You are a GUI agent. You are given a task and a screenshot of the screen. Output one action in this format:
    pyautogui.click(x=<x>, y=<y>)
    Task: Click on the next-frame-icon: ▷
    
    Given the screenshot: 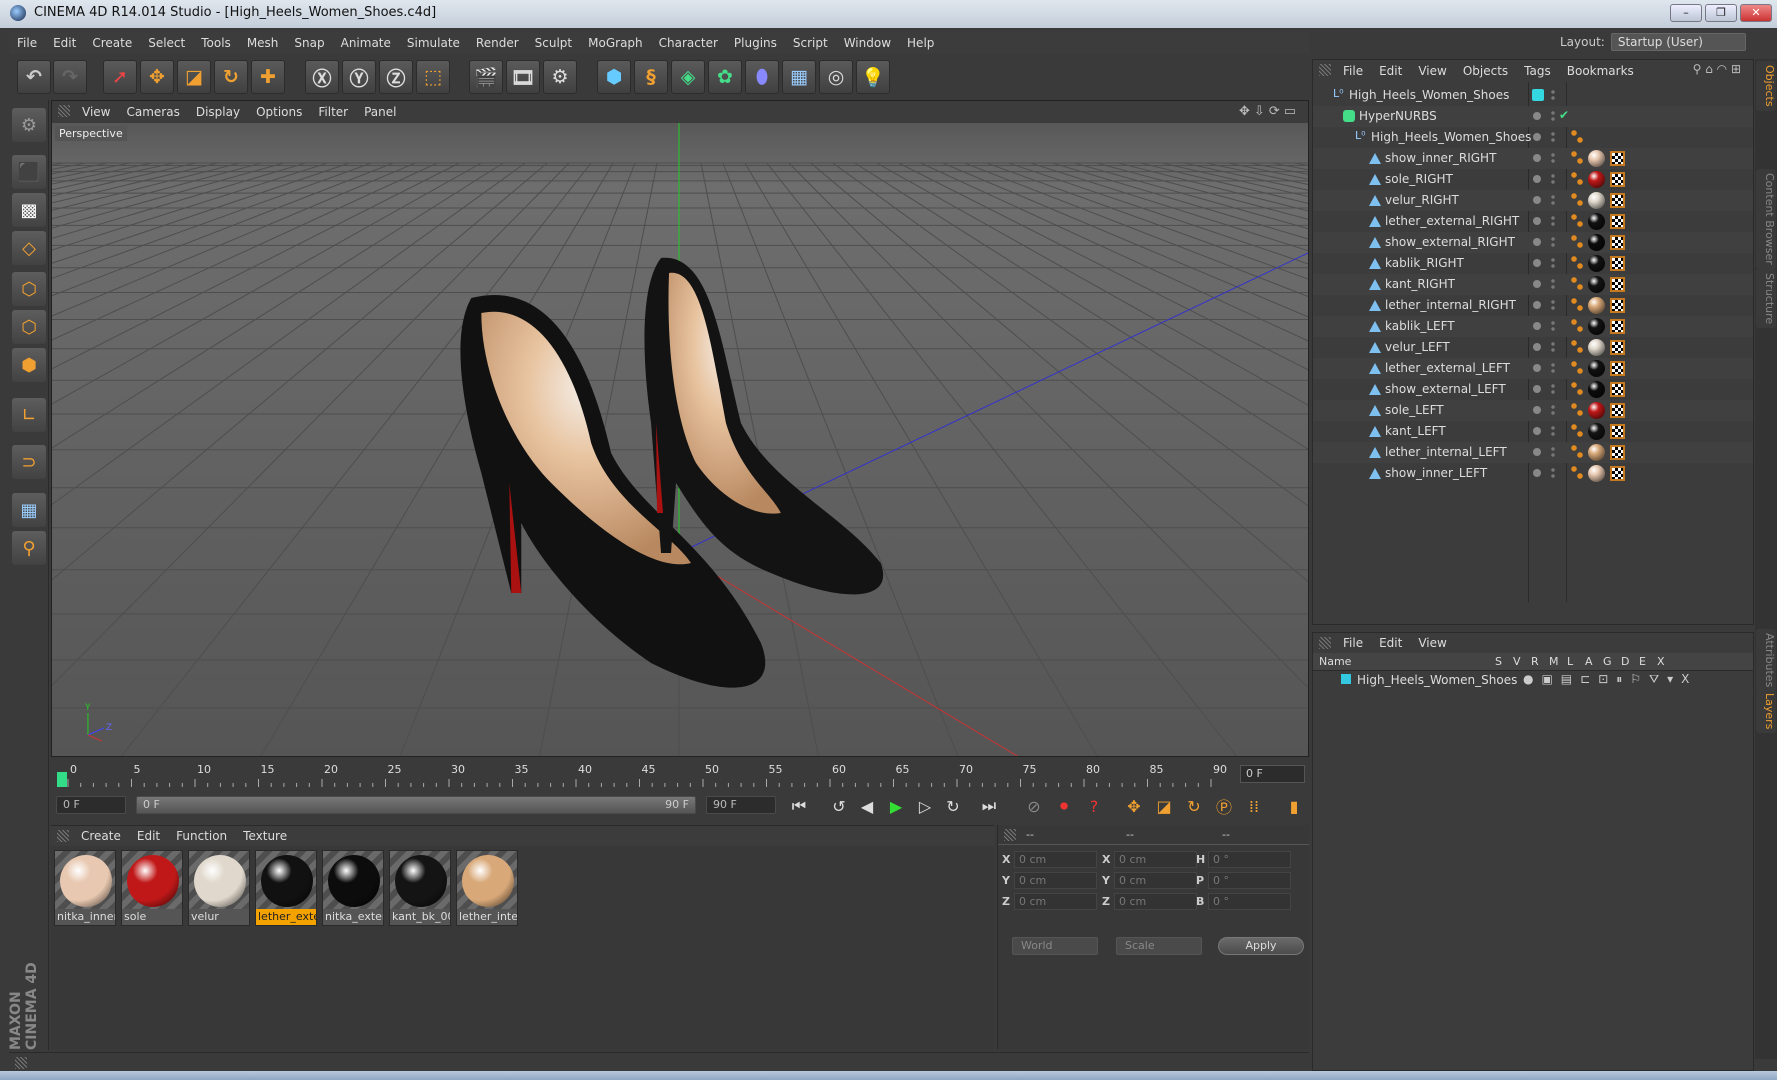 What is the action you would take?
    pyautogui.click(x=925, y=806)
    